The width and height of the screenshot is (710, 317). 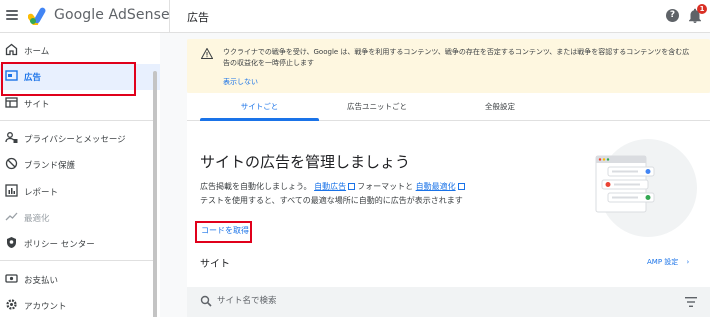 What do you see at coordinates (45, 307) in the screenshot?
I see `sidebar-item-label: アカウント` at bounding box center [45, 307].